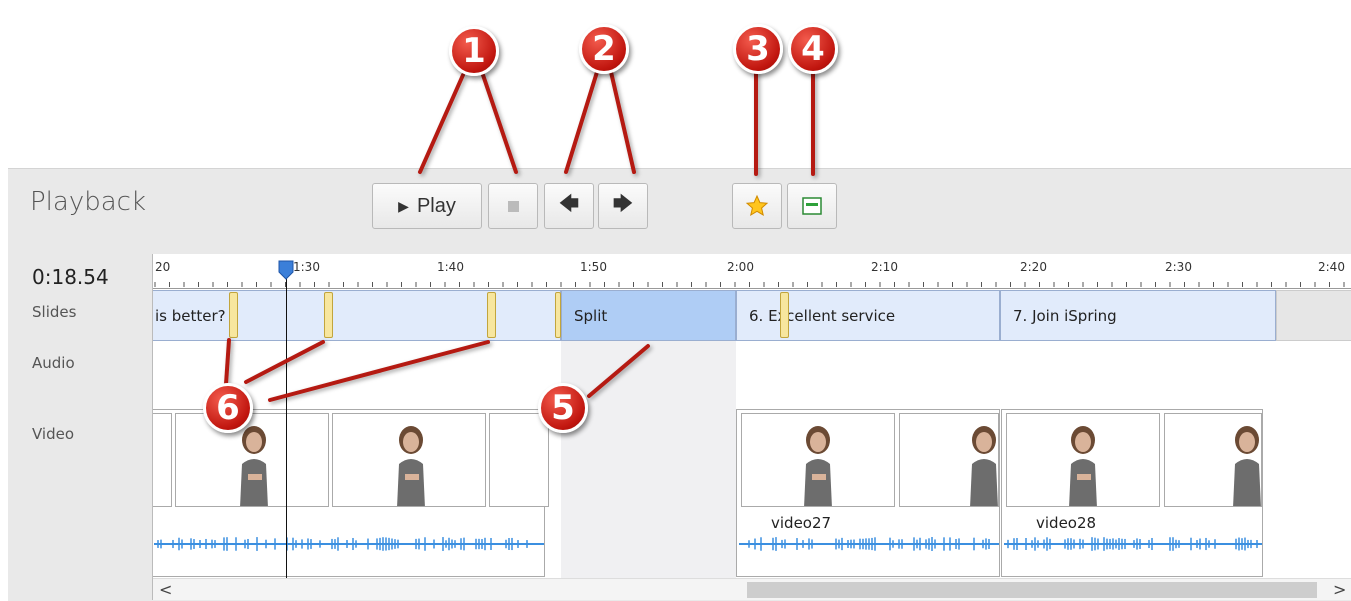 The image size is (1351, 601). I want to click on row-label-slides: Slides, so click(54, 312).